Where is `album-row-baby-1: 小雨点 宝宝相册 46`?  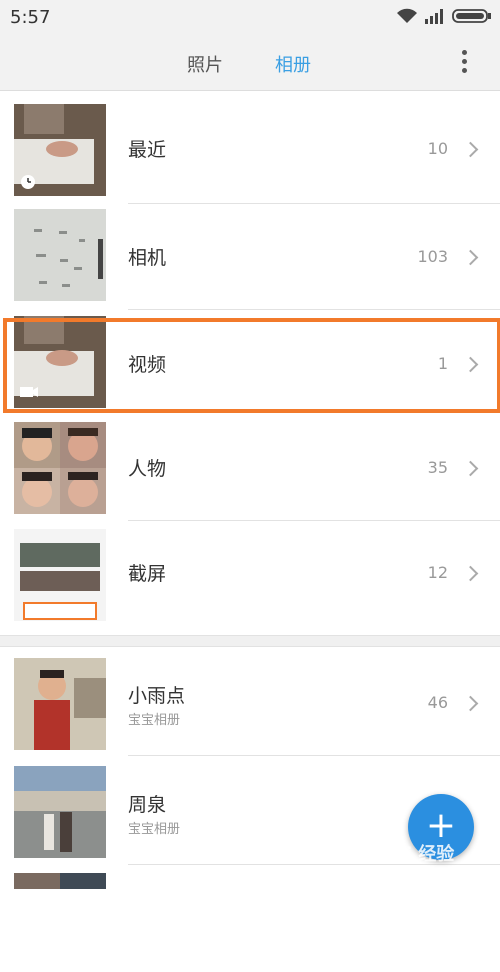 album-row-baby-1: 小雨点 宝宝相册 46 is located at coordinates (250, 701).